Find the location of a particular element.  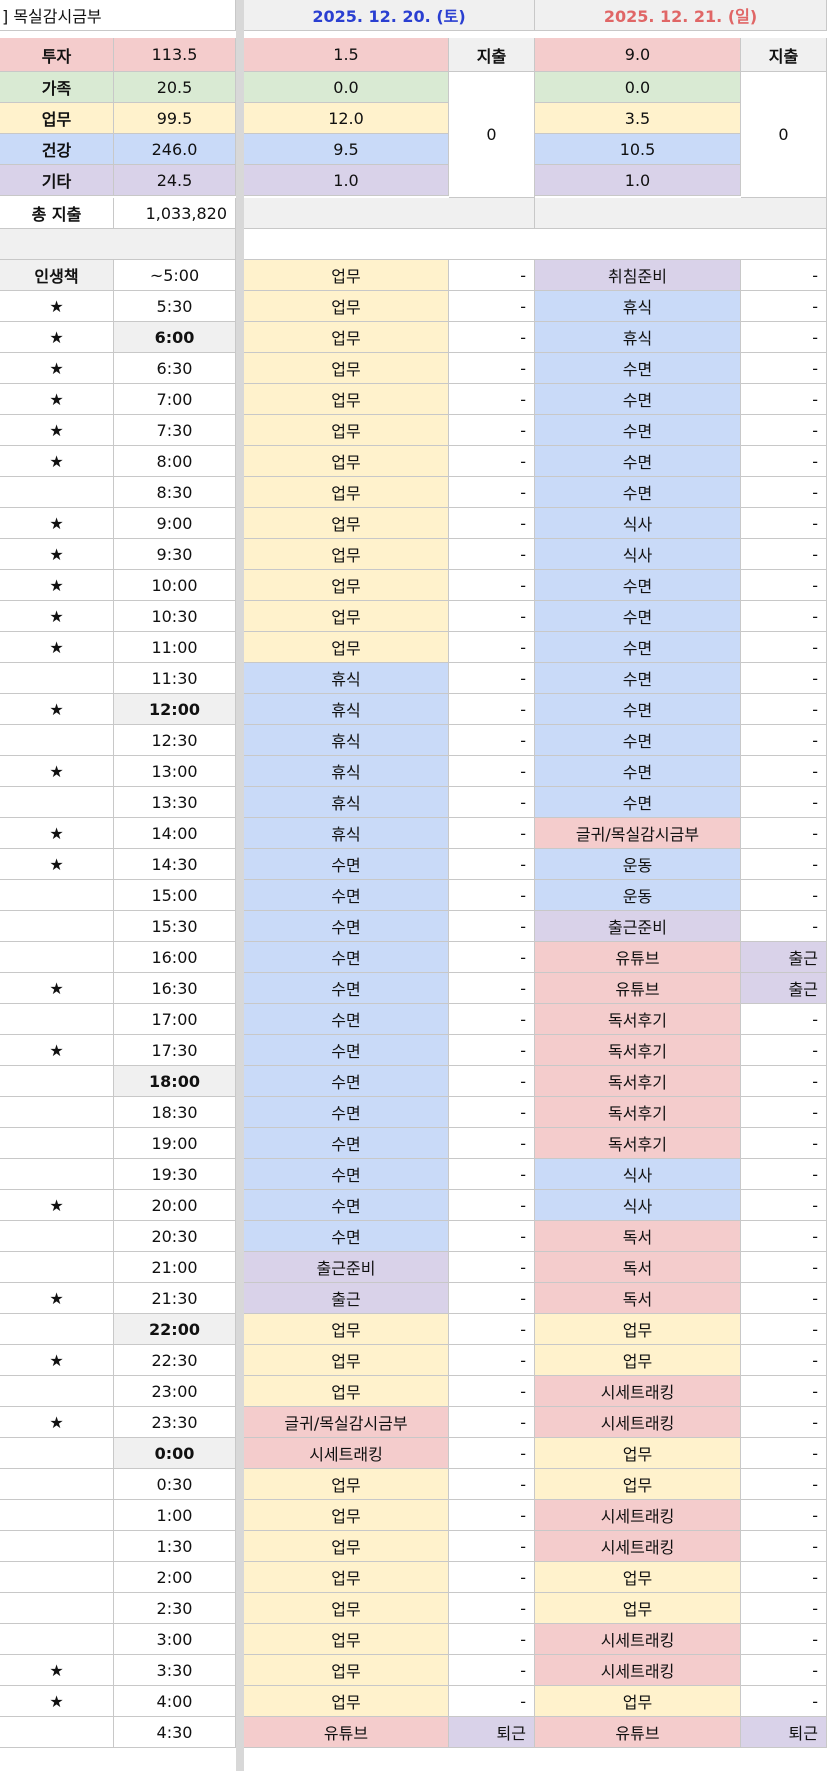

category-total: 20.5 is located at coordinates (175, 87).